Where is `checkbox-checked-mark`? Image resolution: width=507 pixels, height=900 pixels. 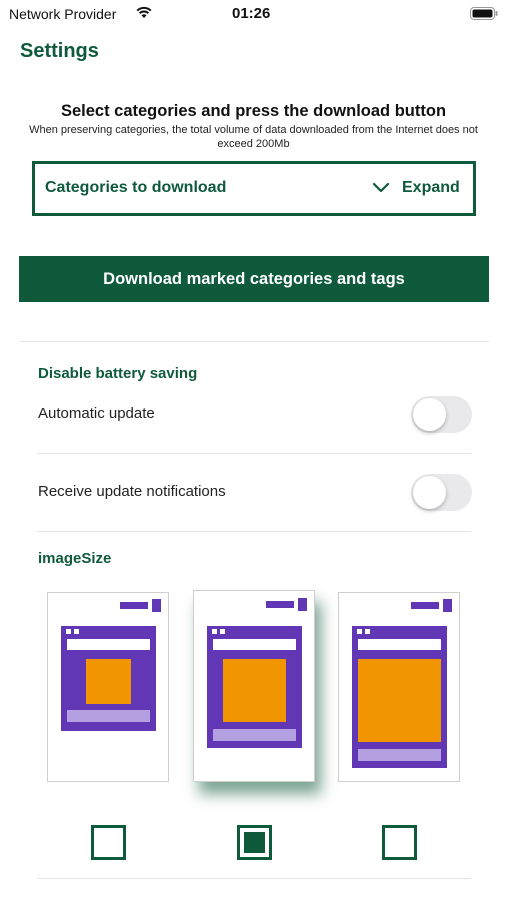 checkbox-checked-mark is located at coordinates (254, 842).